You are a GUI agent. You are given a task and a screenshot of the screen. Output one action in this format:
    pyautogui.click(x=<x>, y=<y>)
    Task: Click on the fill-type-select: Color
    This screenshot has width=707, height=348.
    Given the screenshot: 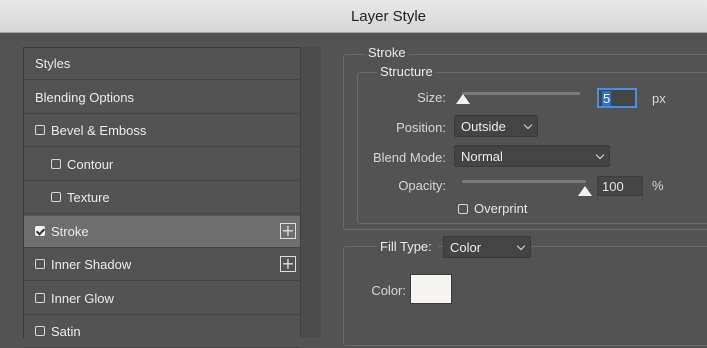 What is the action you would take?
    pyautogui.click(x=487, y=247)
    